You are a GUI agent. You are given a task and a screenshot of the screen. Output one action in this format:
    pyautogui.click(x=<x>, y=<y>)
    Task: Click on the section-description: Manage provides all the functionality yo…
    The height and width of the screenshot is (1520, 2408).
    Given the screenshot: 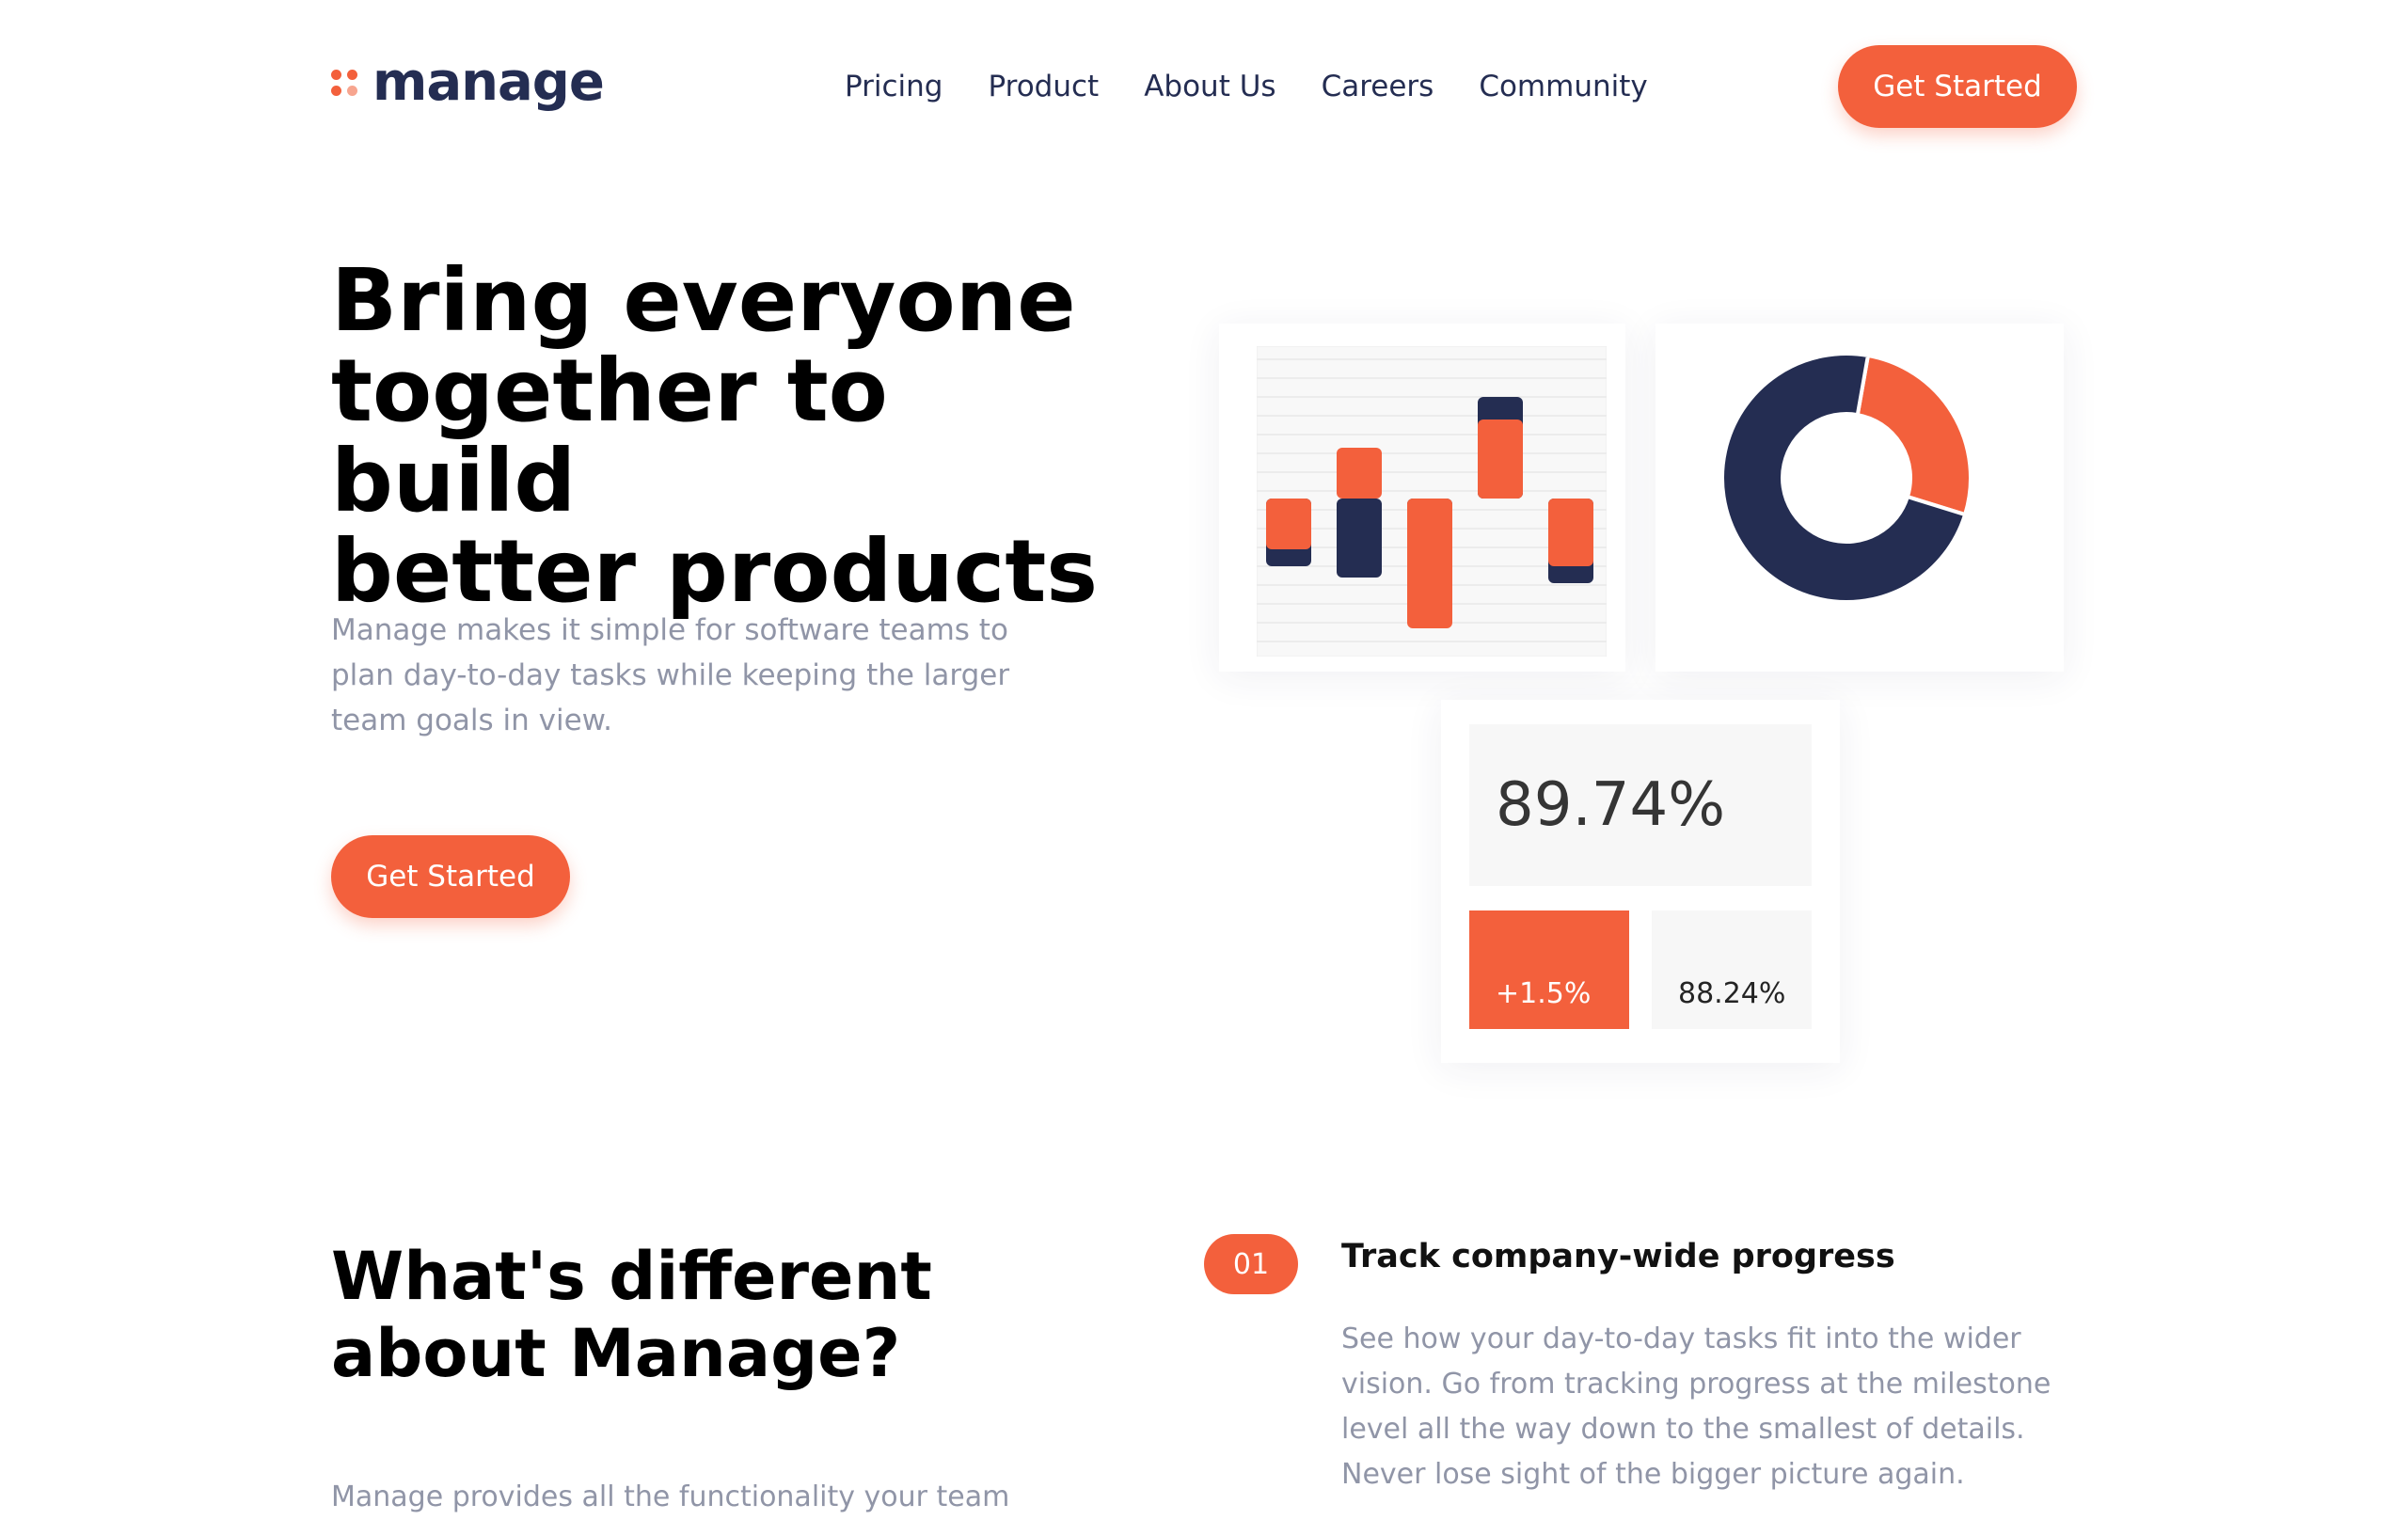 What is the action you would take?
    pyautogui.click(x=671, y=1496)
    